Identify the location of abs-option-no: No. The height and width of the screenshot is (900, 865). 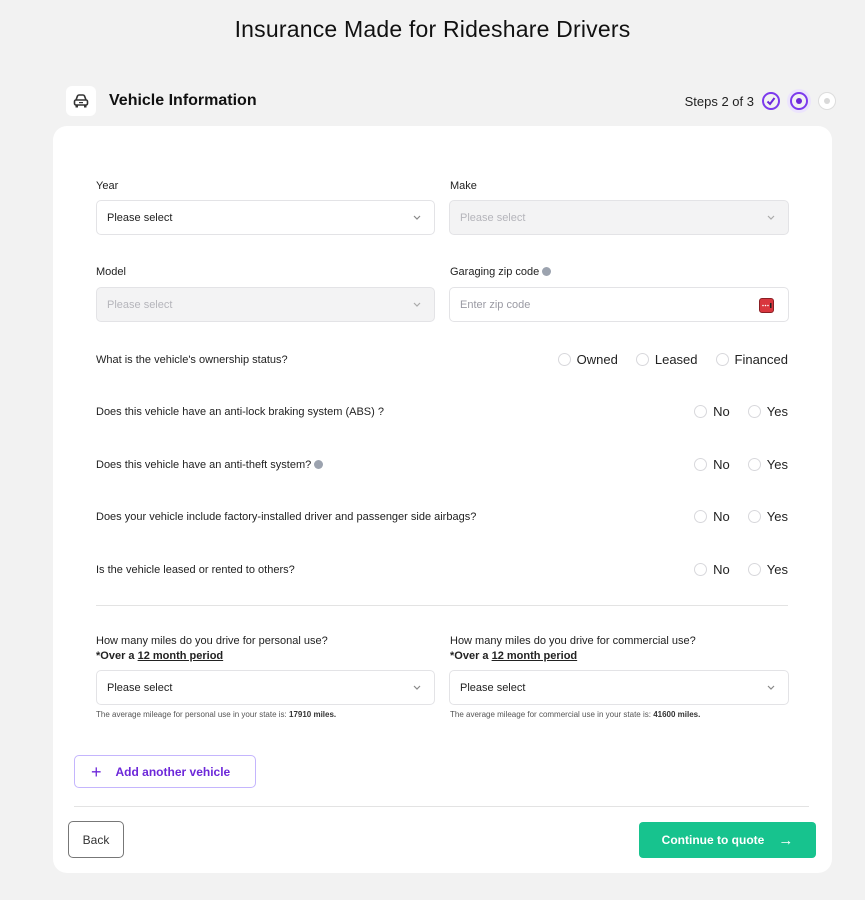
(712, 411).